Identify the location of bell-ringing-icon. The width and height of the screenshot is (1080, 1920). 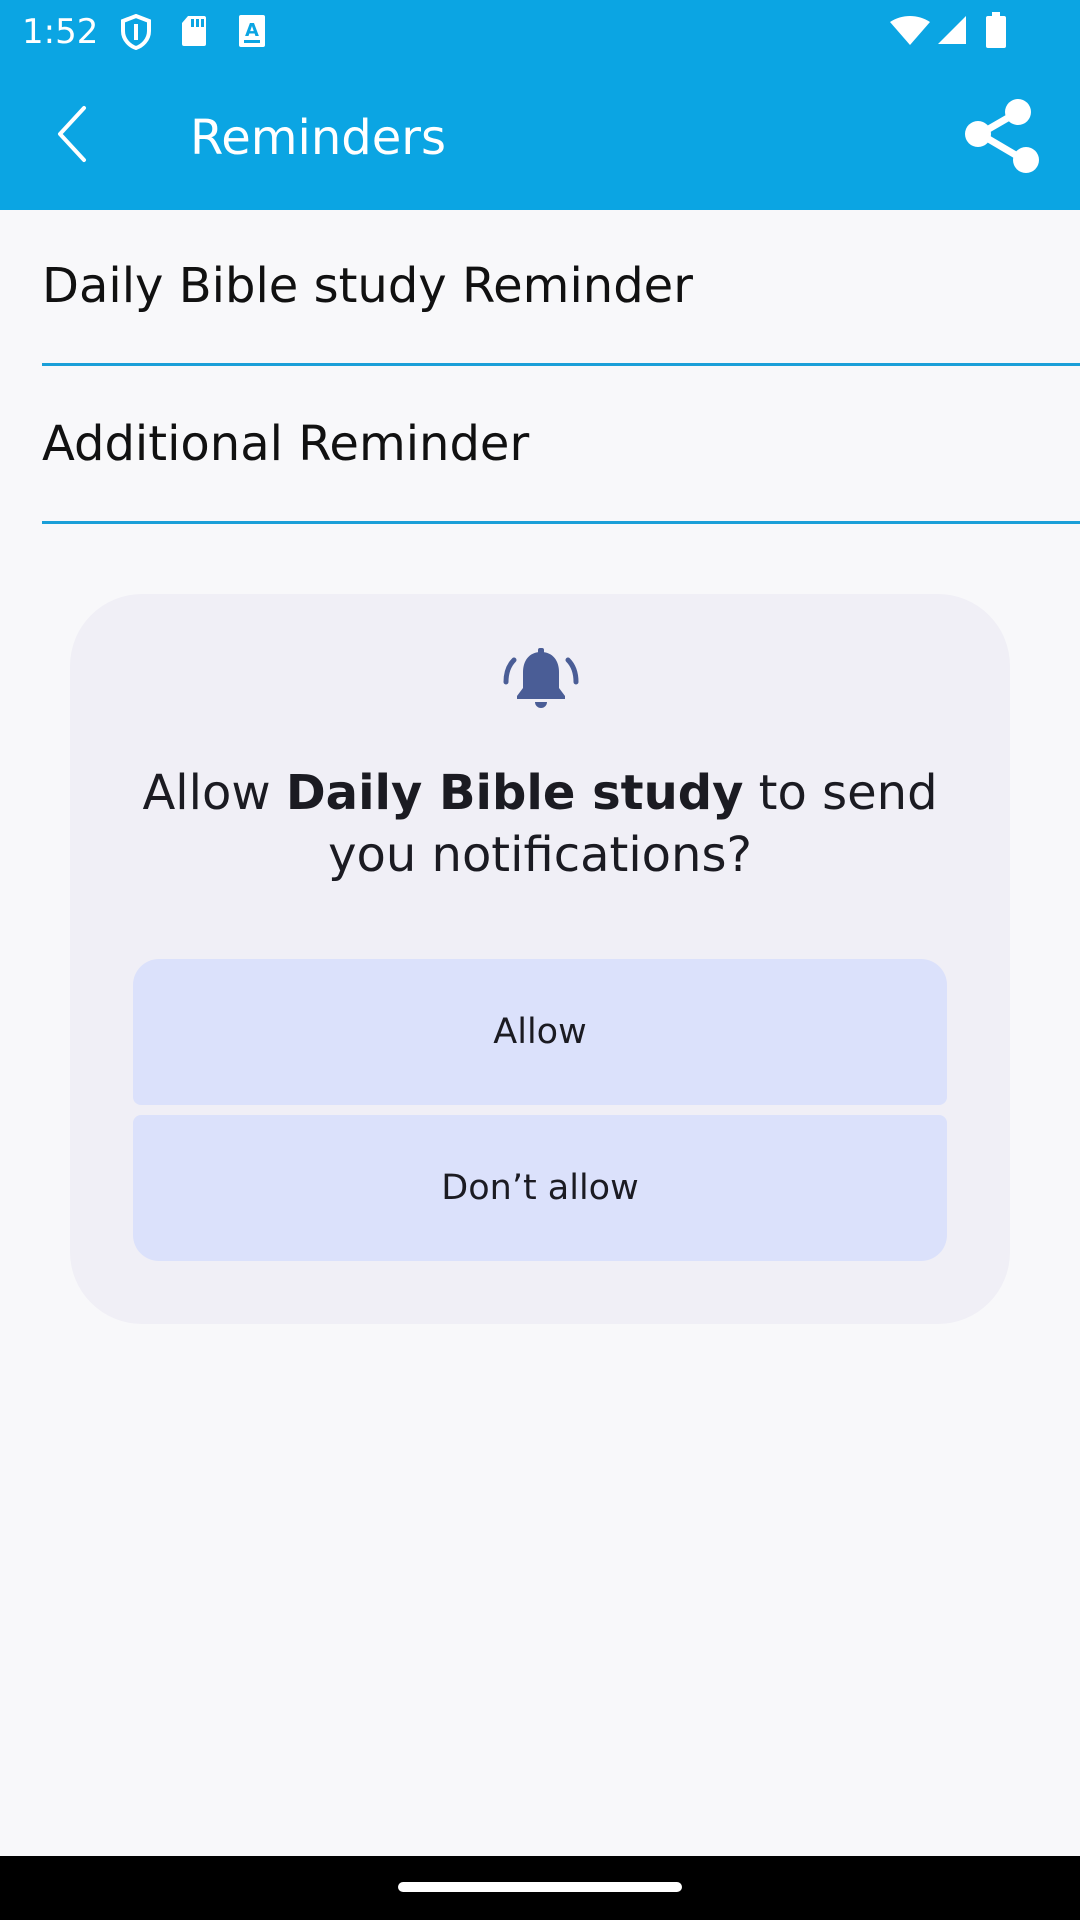
(541, 678).